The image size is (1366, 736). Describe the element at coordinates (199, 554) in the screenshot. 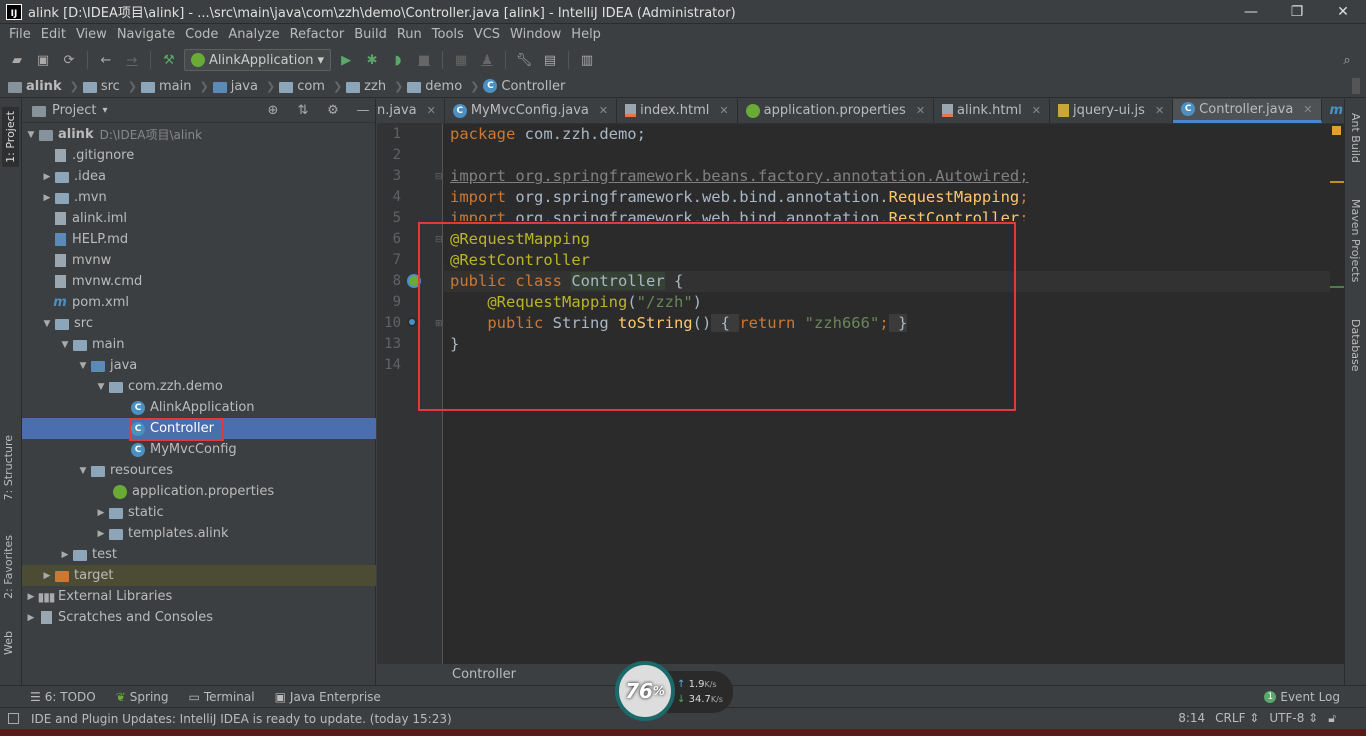

I see `tree-item-test: ▶ test` at that location.